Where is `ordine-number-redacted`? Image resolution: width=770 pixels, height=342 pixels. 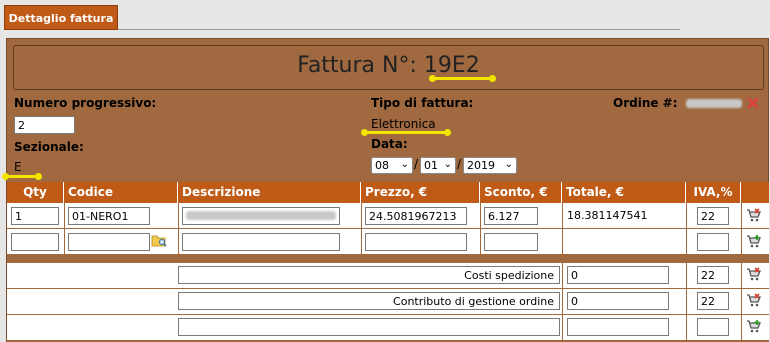
ordine-number-redacted is located at coordinates (714, 103).